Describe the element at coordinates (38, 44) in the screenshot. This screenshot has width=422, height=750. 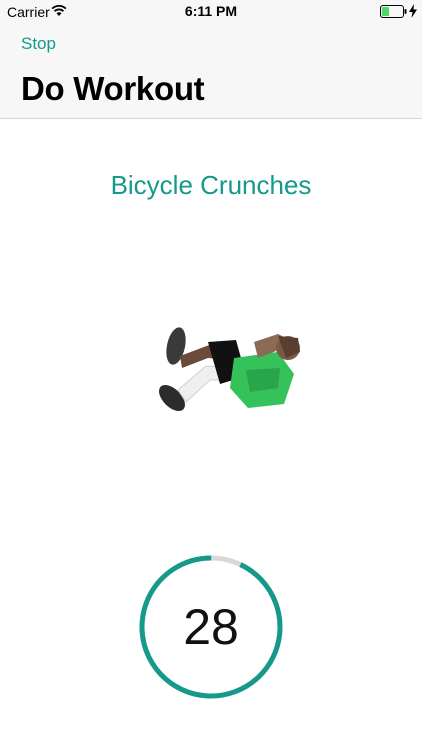
I see `stop-button: Stop` at that location.